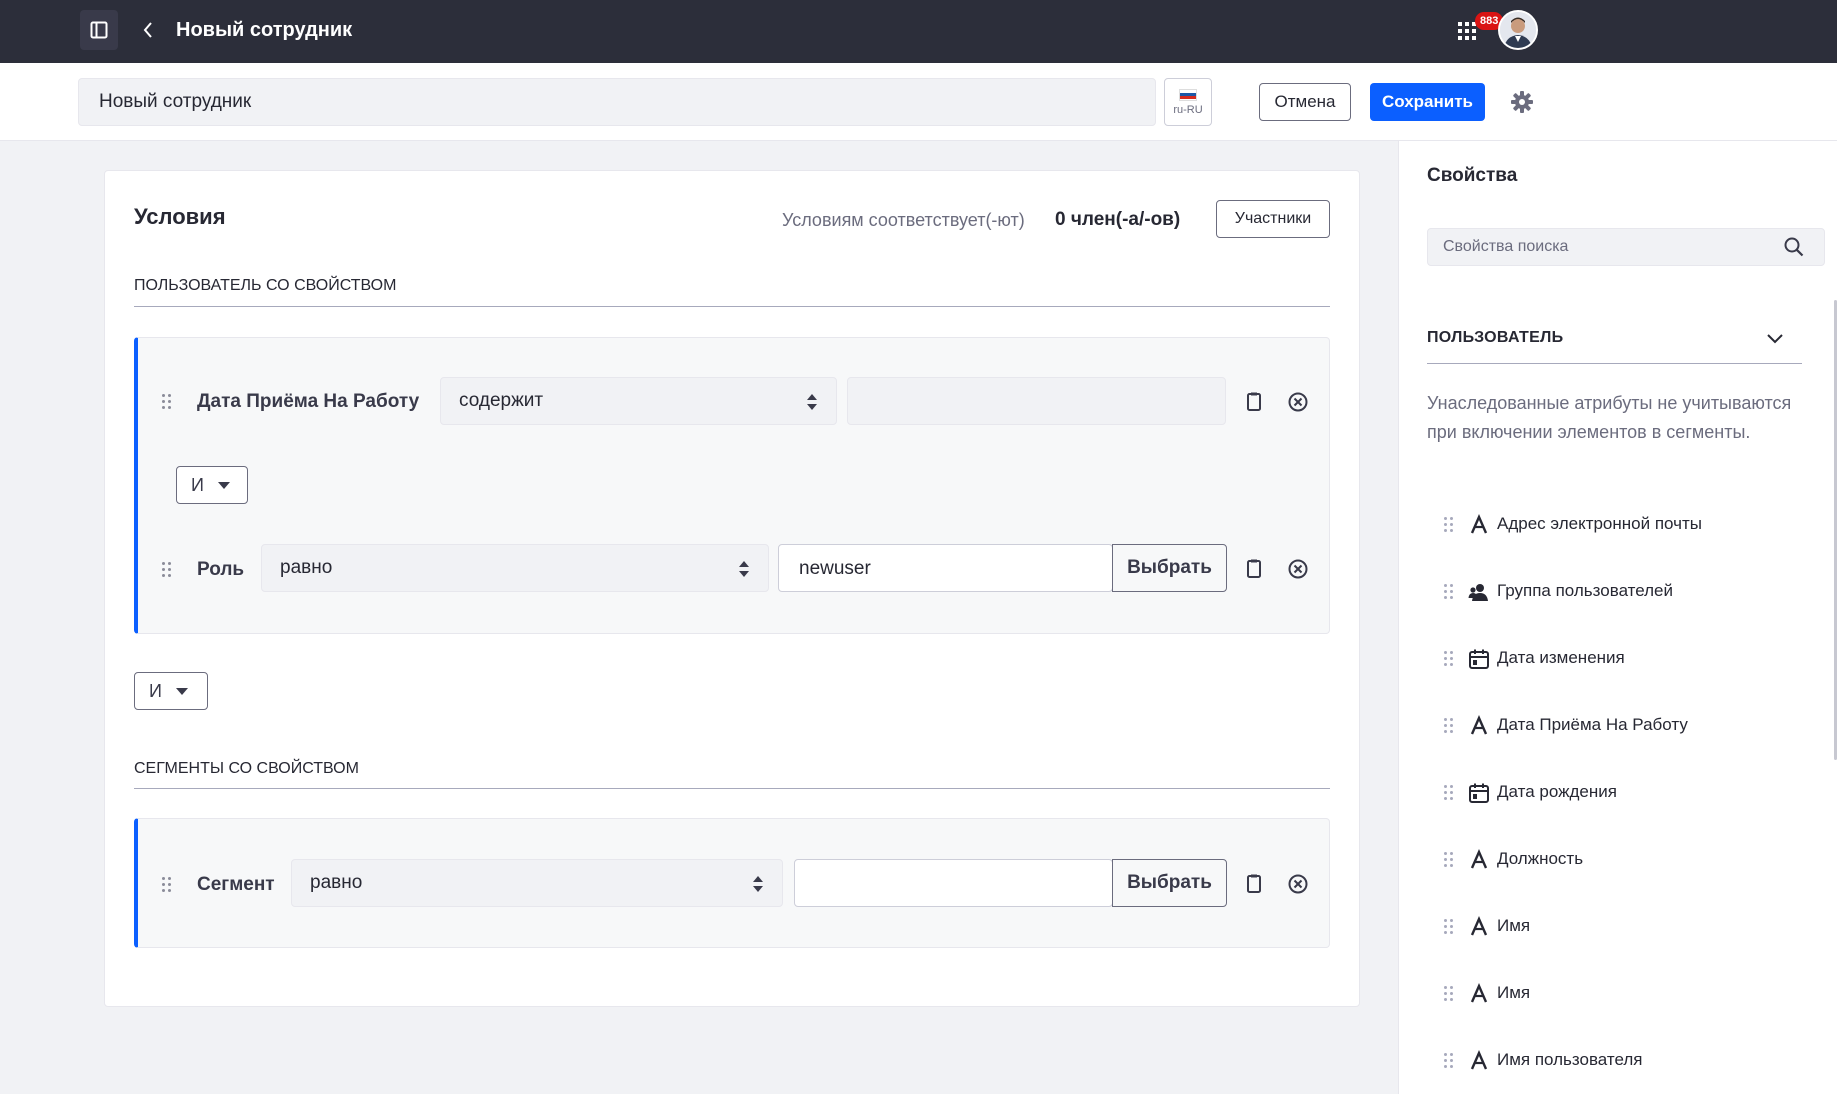 The height and width of the screenshot is (1094, 1837). What do you see at coordinates (1626, 247) in the screenshot?
I see `properties-search-input: Свойства поиска` at bounding box center [1626, 247].